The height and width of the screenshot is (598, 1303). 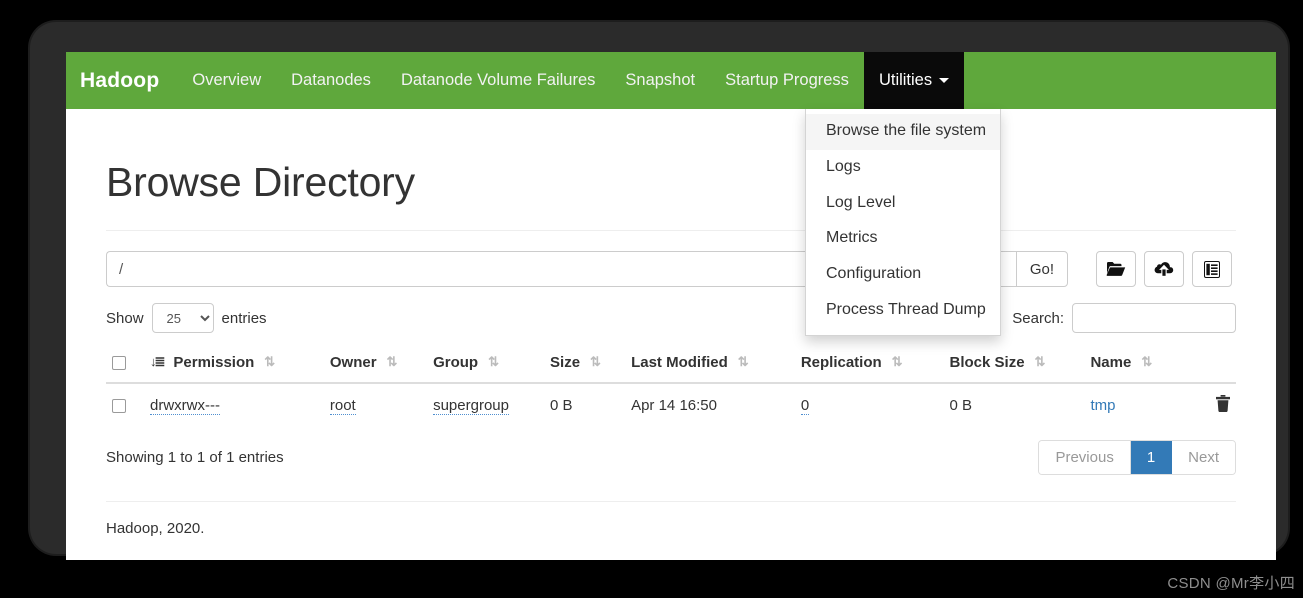 I want to click on column-label-permission: Permission, so click(x=214, y=362).